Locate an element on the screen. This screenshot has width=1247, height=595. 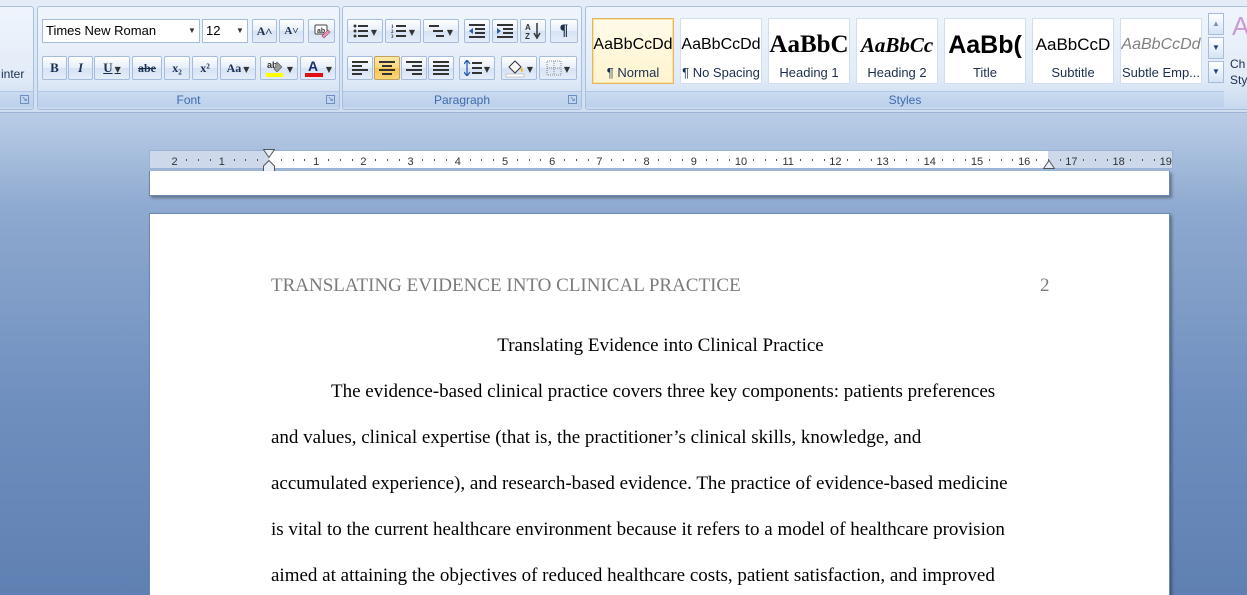
style-tile-heading-1: AaBbC Heading 1 is located at coordinates (809, 51).